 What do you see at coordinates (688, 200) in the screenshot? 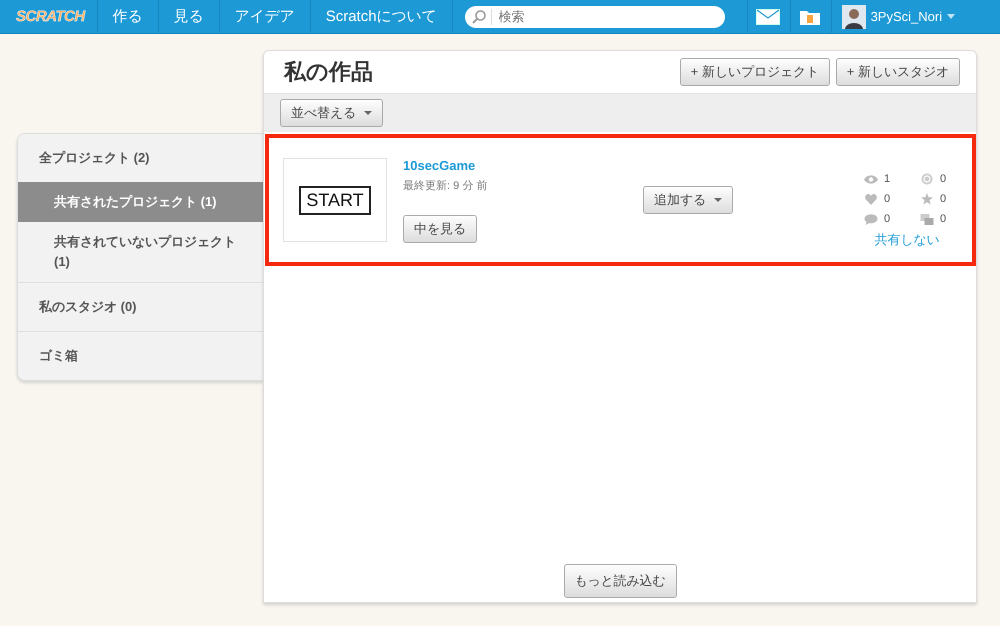
I see `add-to-dropdown: 追加する` at bounding box center [688, 200].